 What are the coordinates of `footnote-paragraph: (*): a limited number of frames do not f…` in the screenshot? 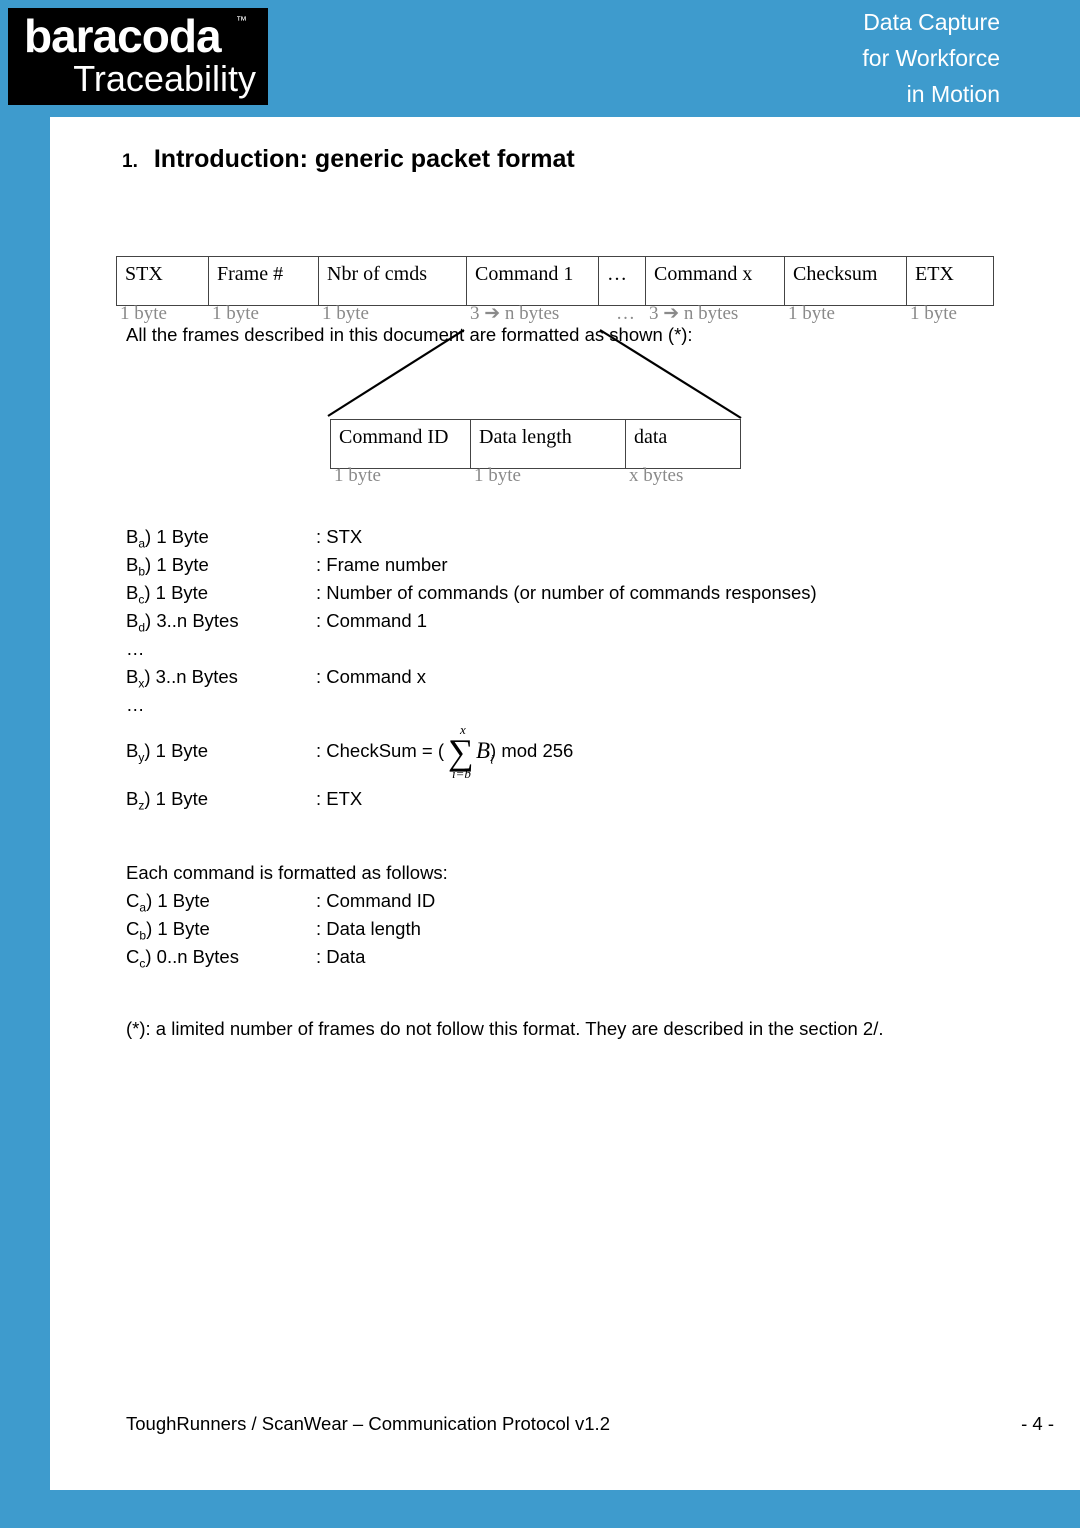 It's located at (505, 1028).